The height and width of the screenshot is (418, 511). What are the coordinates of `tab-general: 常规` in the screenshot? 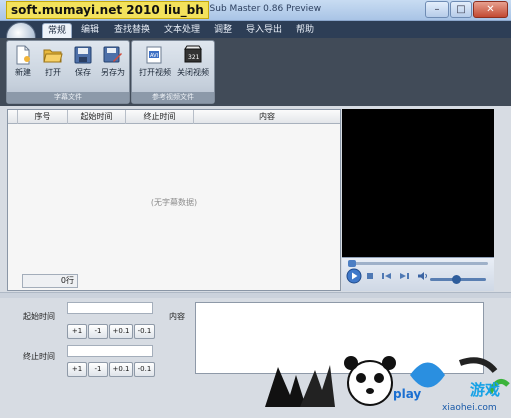 It's located at (57, 30).